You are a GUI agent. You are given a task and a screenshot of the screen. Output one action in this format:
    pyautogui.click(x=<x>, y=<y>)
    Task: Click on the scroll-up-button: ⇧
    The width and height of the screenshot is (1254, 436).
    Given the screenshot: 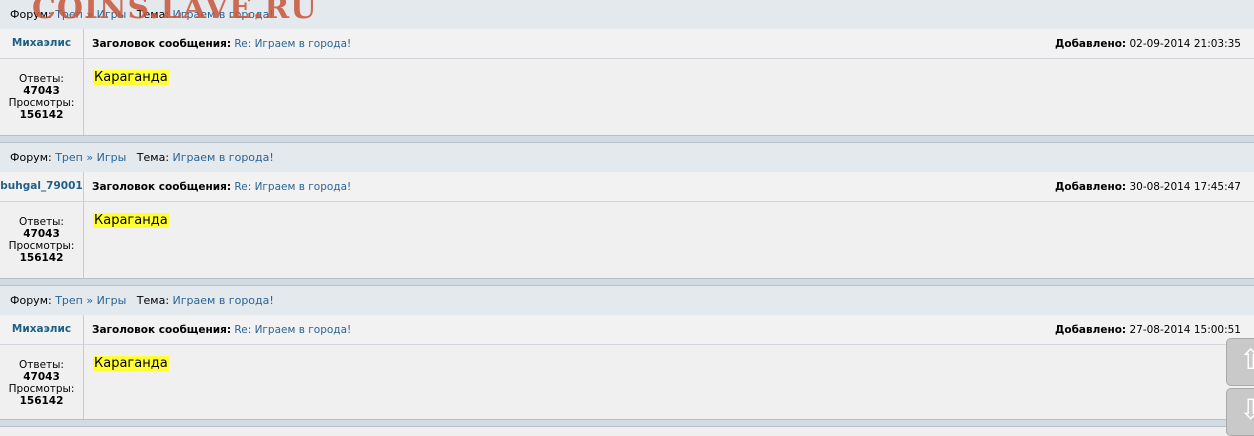 What is the action you would take?
    pyautogui.click(x=1240, y=362)
    